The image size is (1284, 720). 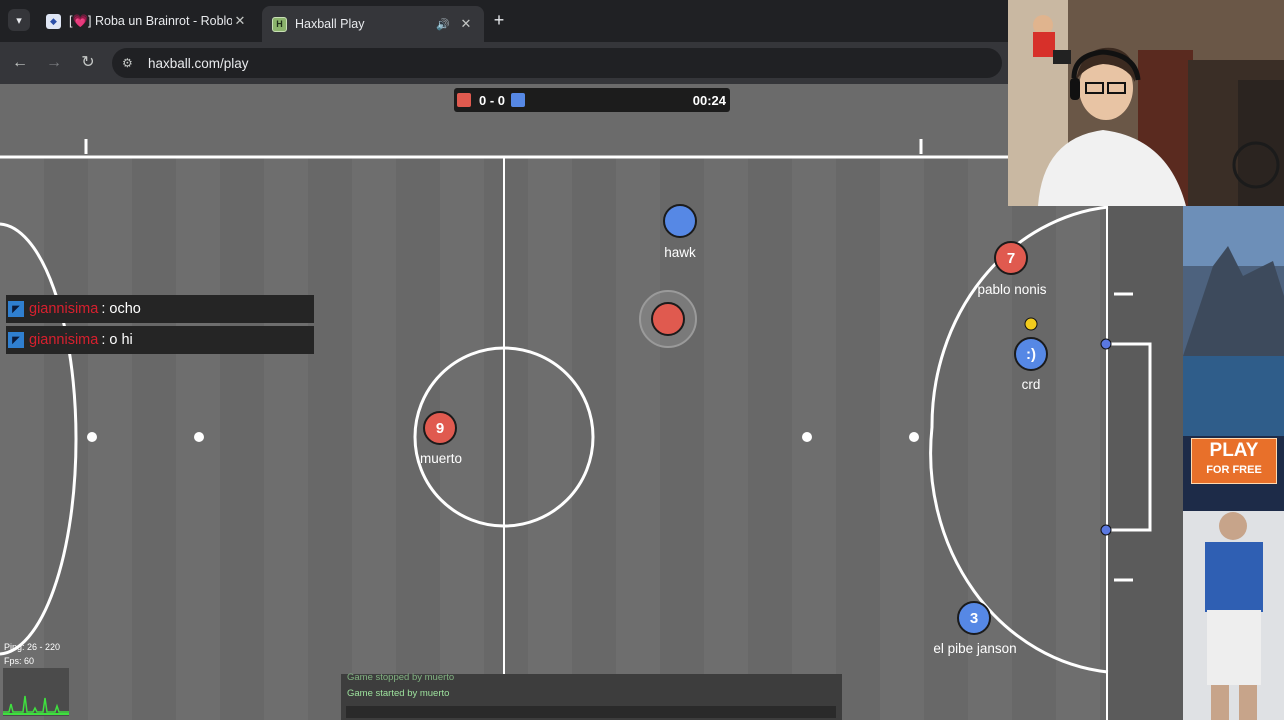 I want to click on chat-text: : ocho, so click(x=121, y=309).